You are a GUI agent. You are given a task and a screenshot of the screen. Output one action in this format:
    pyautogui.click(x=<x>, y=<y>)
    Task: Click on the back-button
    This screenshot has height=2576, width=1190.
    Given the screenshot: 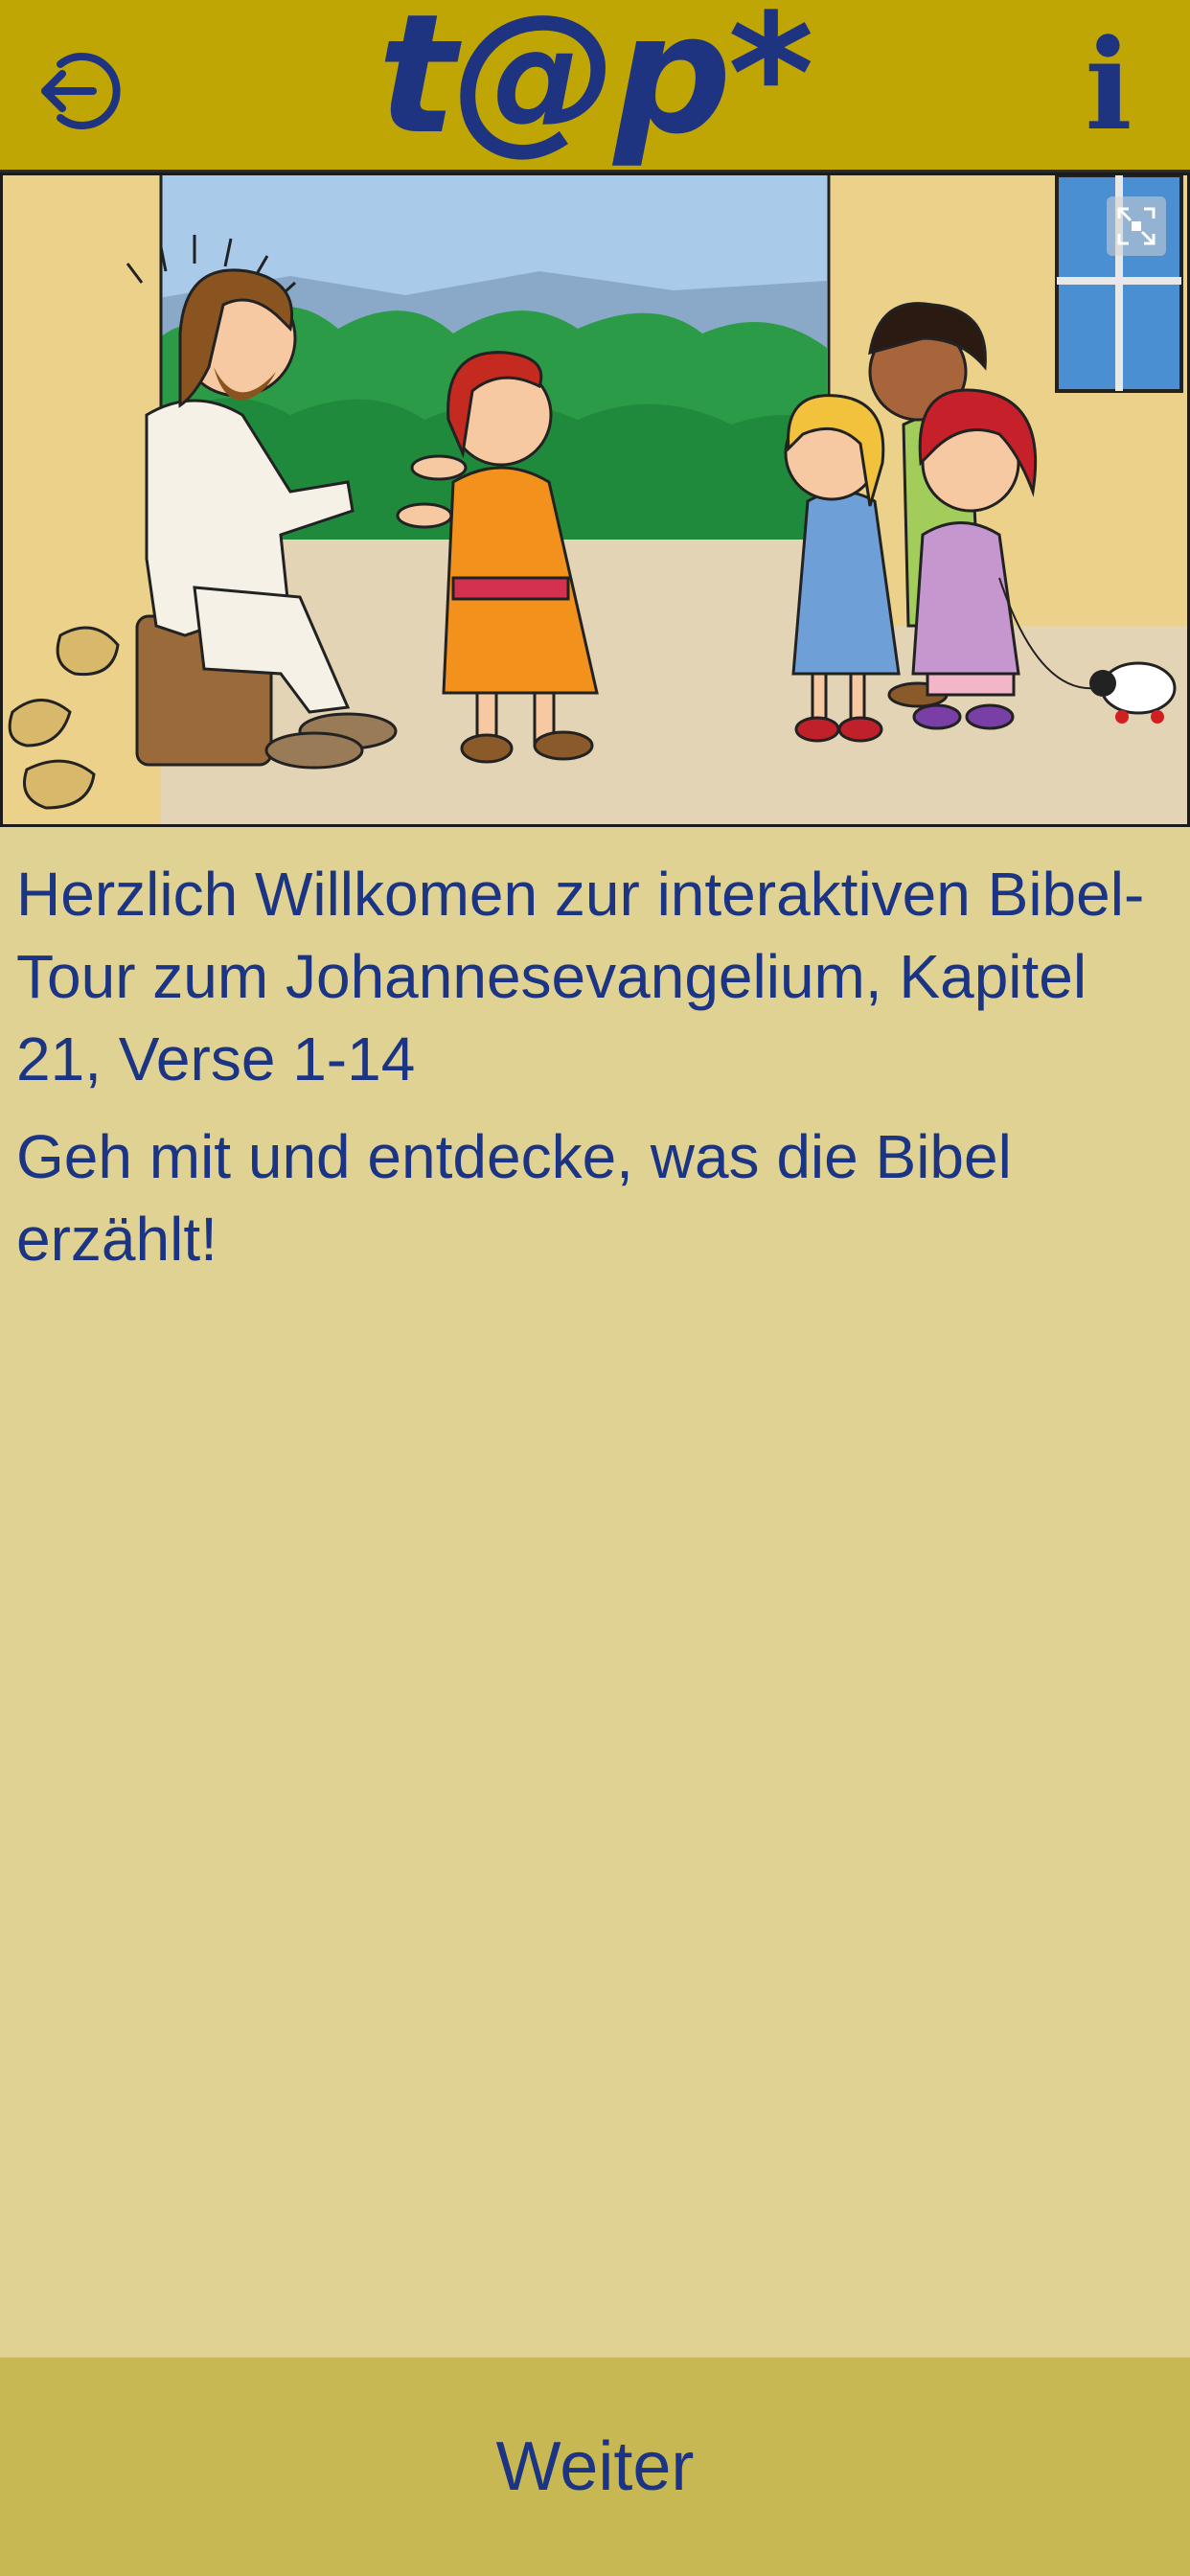 What is the action you would take?
    pyautogui.click(x=80, y=91)
    